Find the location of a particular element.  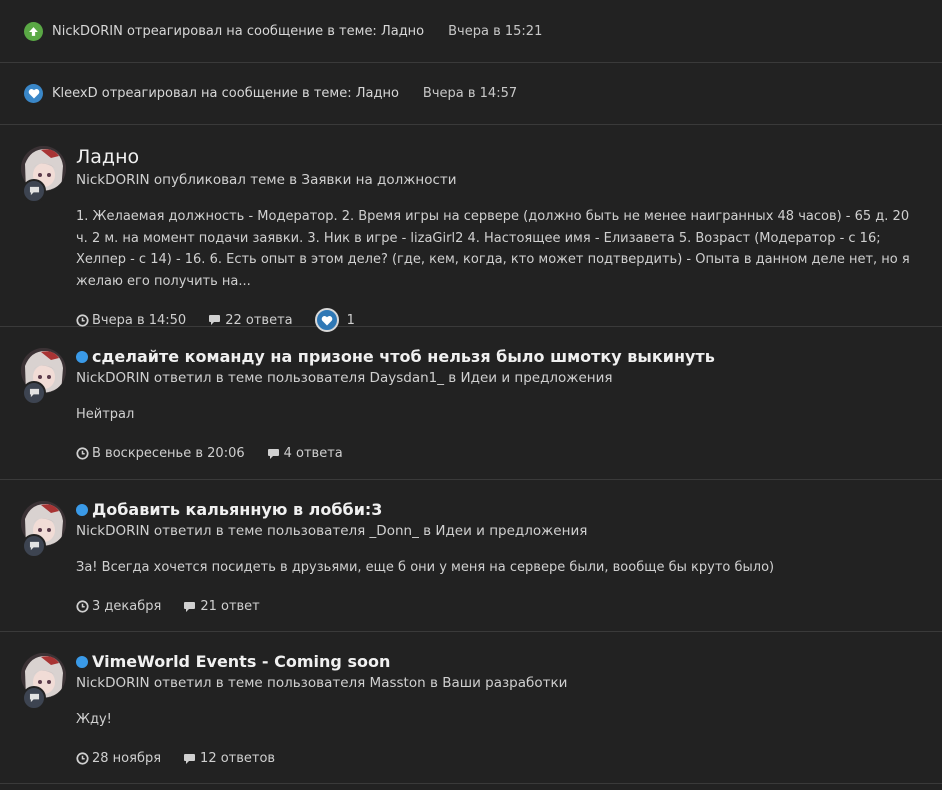

post-replies: 4 ответа is located at coordinates (305, 453).